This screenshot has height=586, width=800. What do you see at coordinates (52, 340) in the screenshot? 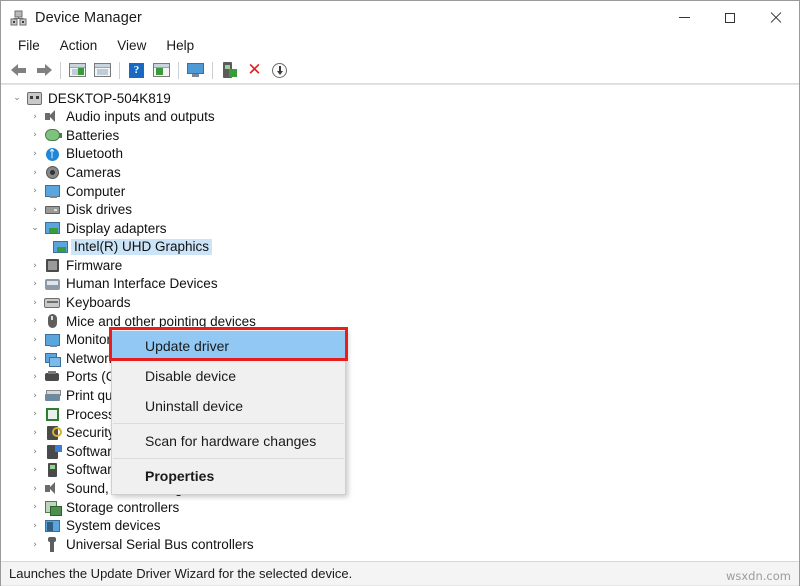
I see `monitor-icon` at bounding box center [52, 340].